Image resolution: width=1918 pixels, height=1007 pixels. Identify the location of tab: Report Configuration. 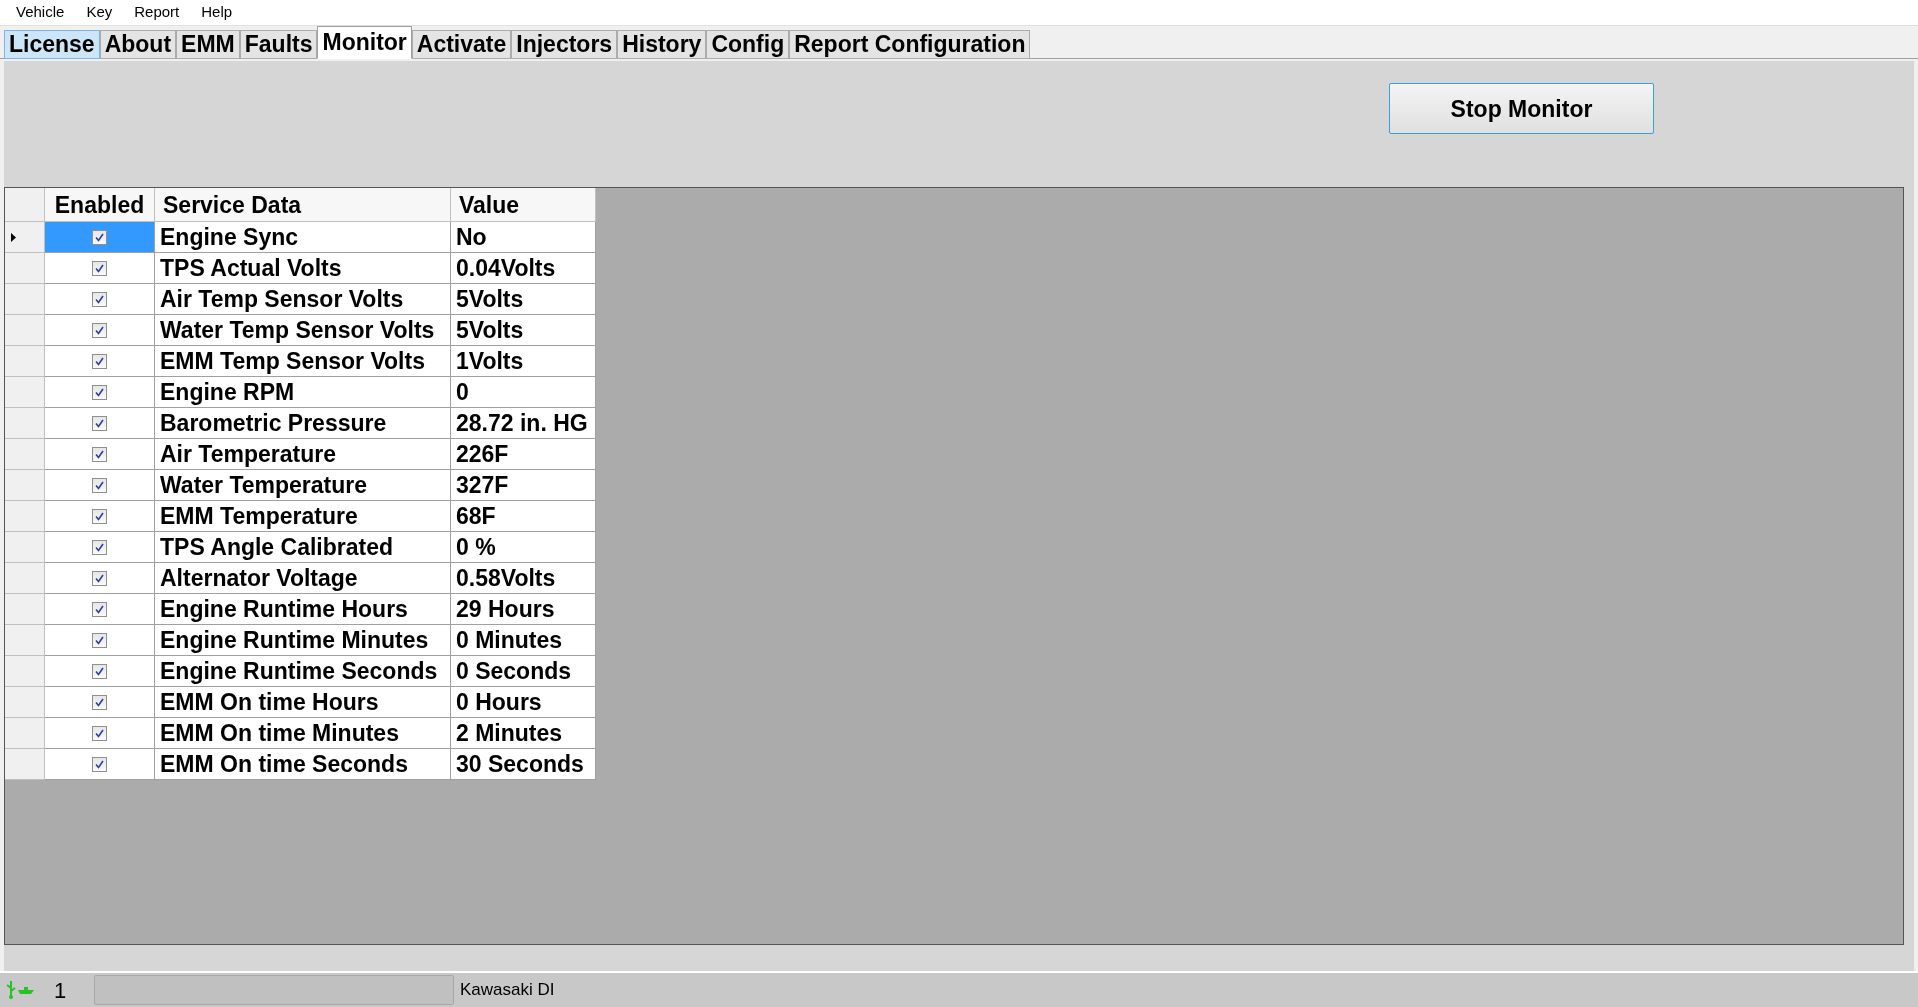
(910, 45).